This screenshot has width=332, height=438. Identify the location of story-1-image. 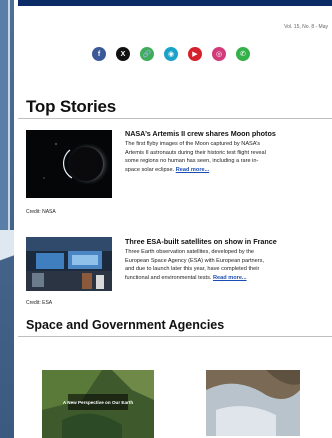
(69, 164).